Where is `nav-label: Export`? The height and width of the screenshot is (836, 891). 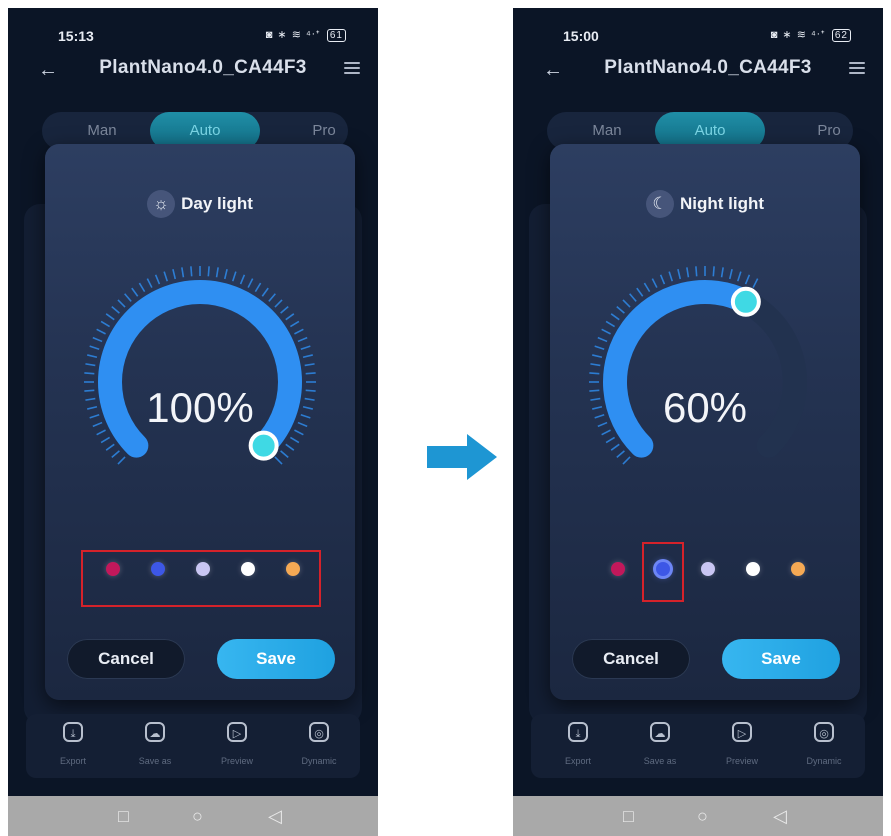 nav-label: Export is located at coordinates (577, 761).